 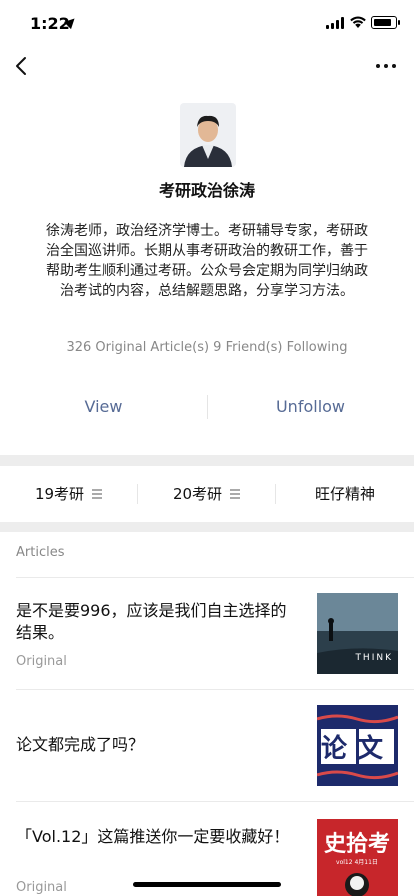 What do you see at coordinates (80, 744) in the screenshot?
I see `article-title: 论文都完成了吗？` at bounding box center [80, 744].